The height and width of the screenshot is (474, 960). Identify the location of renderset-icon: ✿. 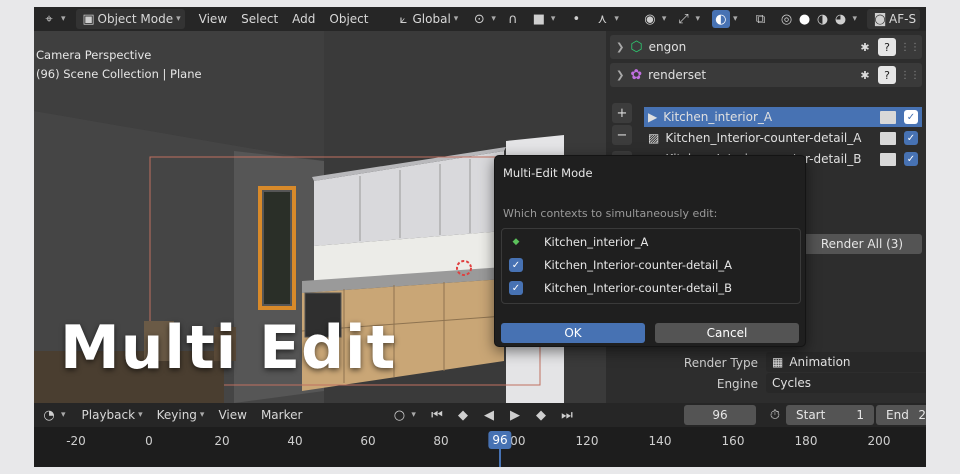
(636, 75).